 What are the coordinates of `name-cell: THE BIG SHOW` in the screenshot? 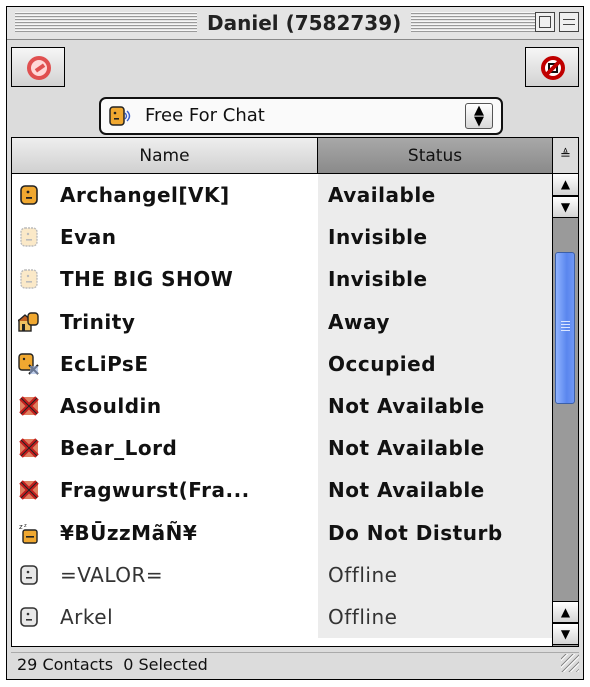 It's located at (165, 279).